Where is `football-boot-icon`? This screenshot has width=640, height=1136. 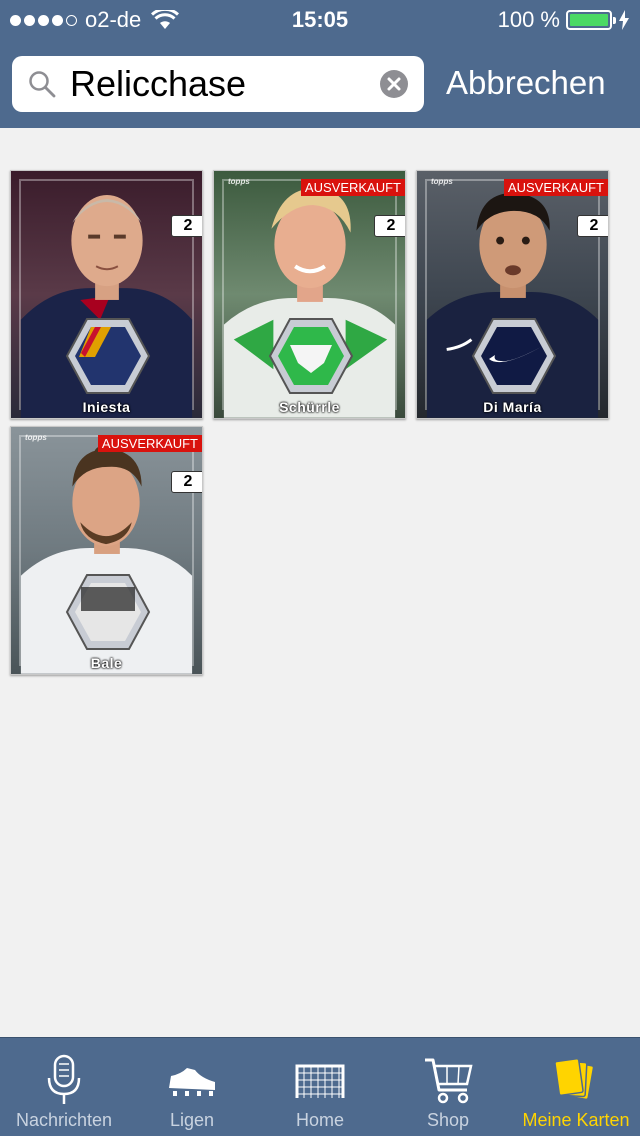 football-boot-icon is located at coordinates (192, 1082).